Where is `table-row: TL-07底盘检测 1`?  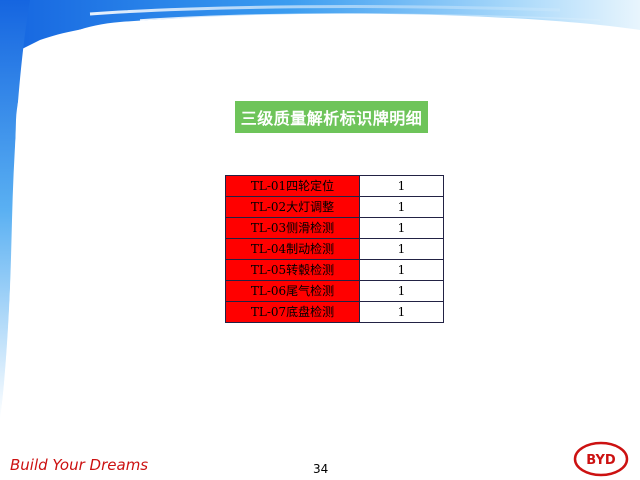 table-row: TL-07底盘检测 1 is located at coordinates (334, 312).